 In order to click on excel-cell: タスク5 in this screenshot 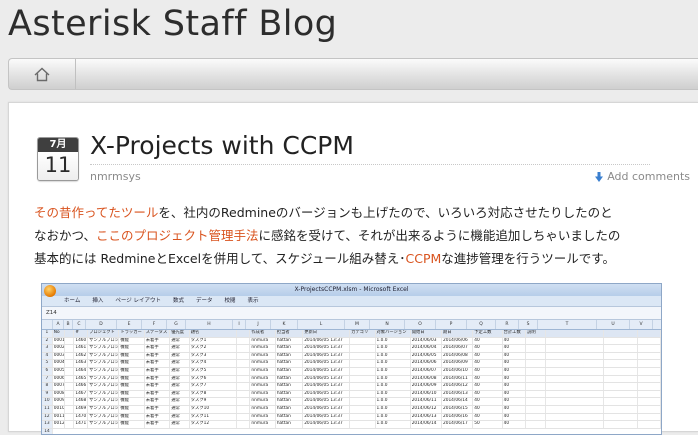, I will do `click(213, 371)`.